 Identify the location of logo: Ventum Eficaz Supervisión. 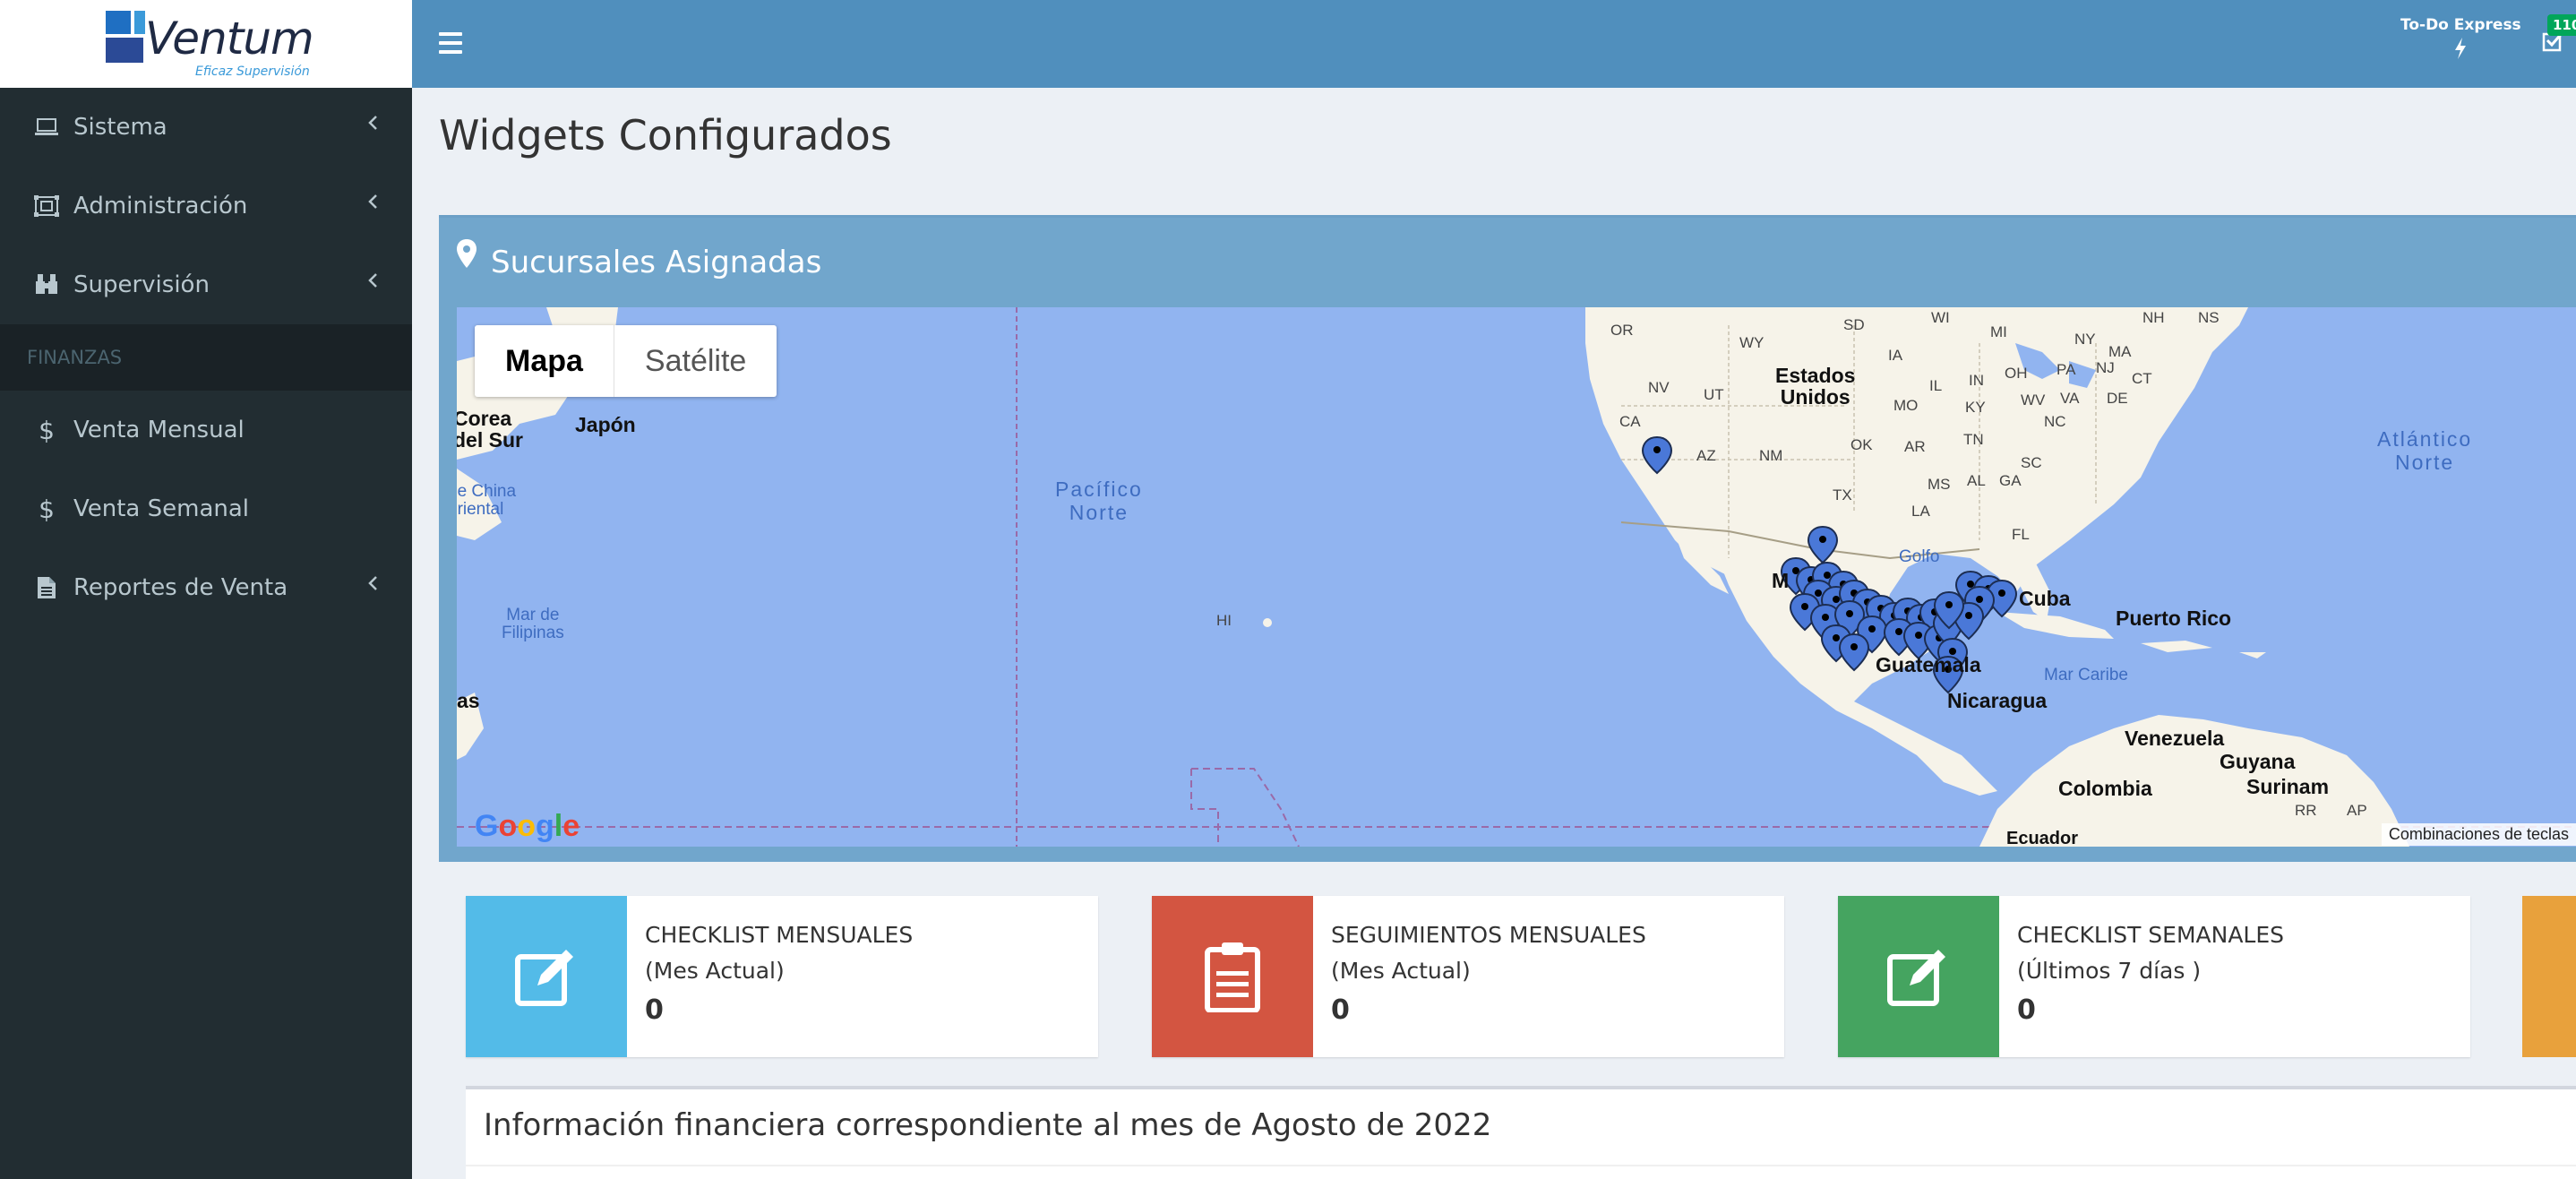
(206, 44).